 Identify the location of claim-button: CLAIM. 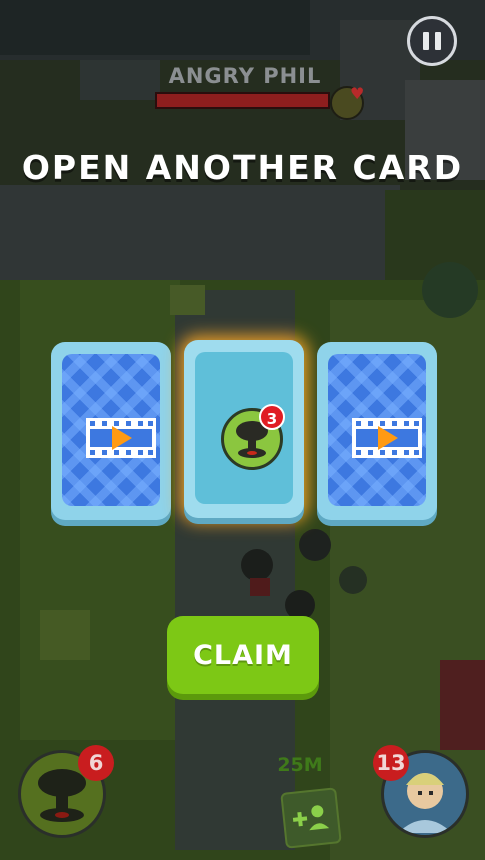
(243, 655).